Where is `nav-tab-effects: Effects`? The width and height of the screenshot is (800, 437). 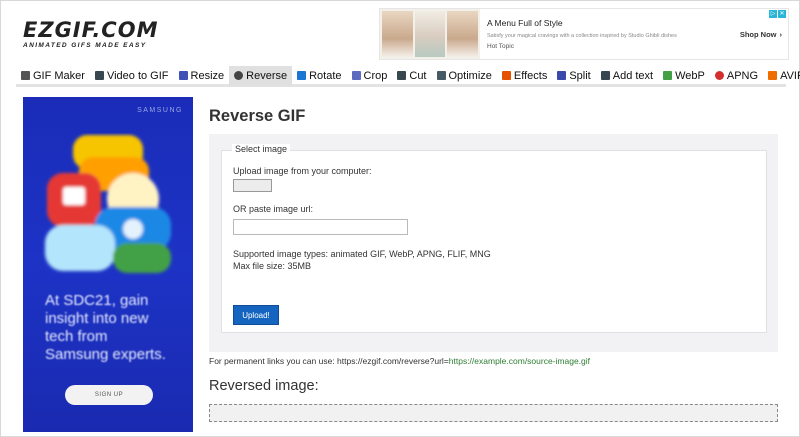 nav-tab-effects: Effects is located at coordinates (524, 76).